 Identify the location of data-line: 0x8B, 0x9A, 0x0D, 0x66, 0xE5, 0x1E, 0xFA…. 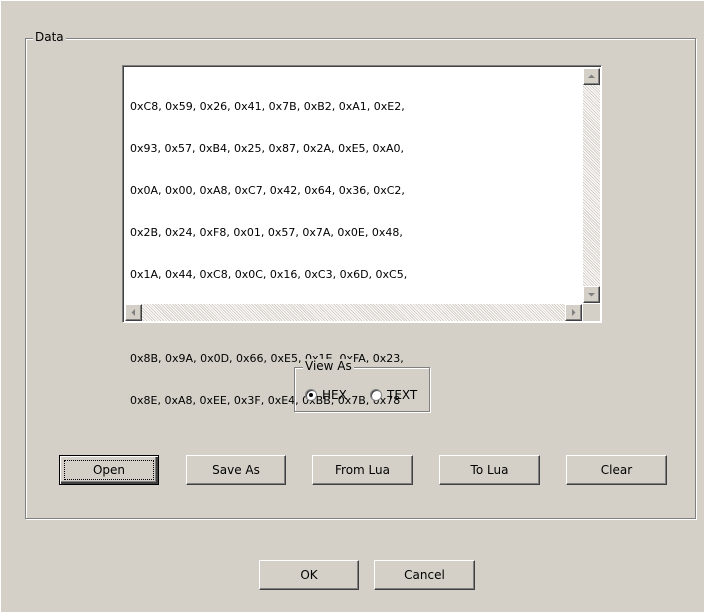
(267, 358).